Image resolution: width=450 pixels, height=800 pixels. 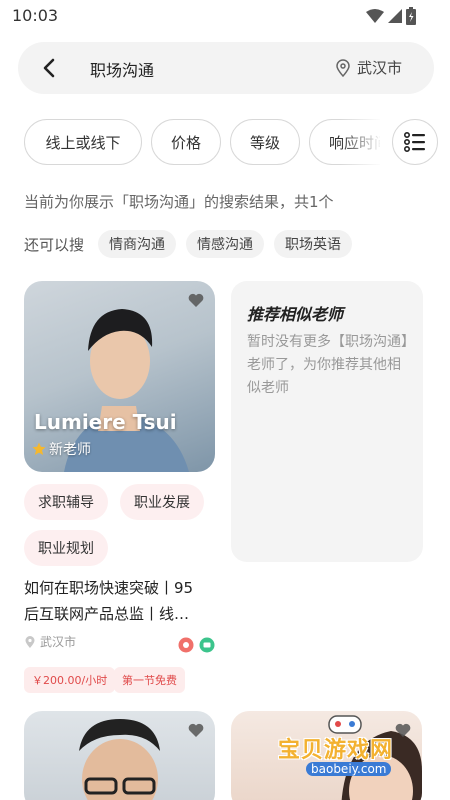 I want to click on star-icon, so click(x=39, y=448).